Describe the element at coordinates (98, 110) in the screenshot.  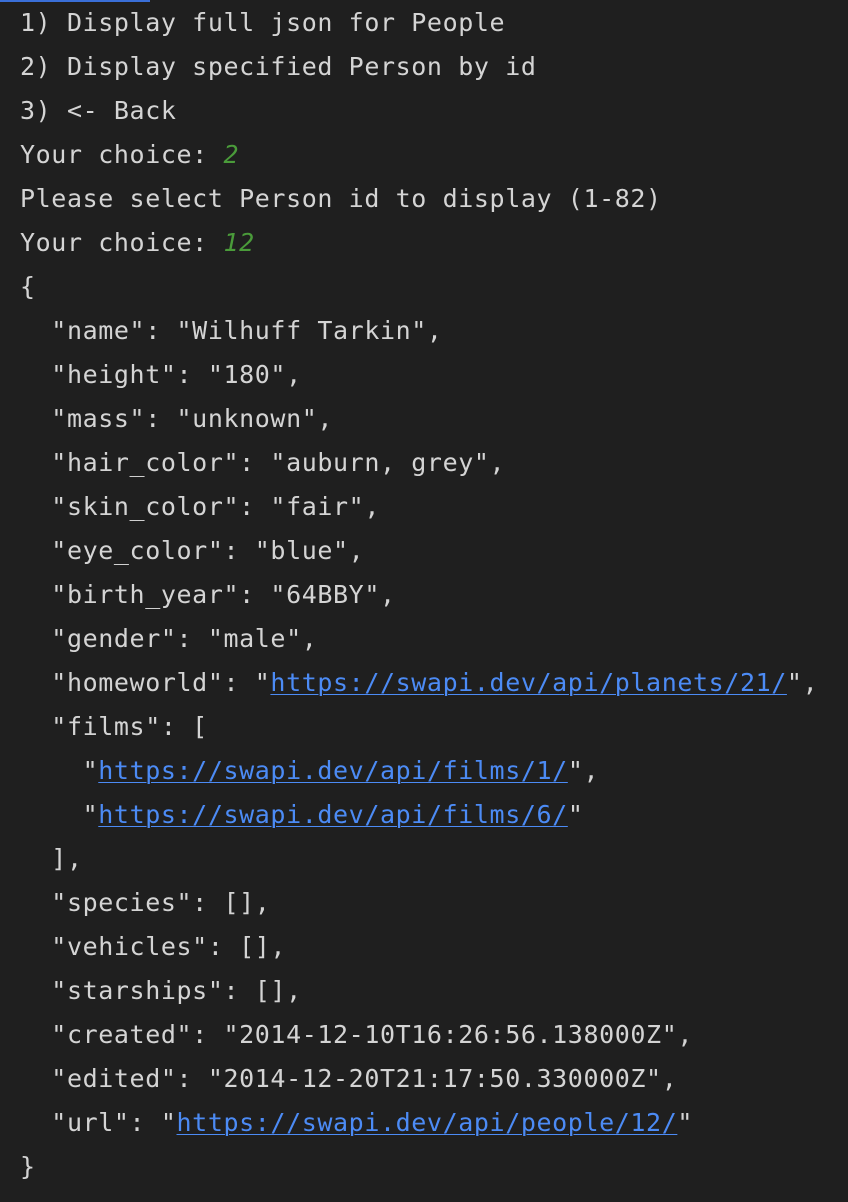
I see `menu-option-back: 3) <- Back` at that location.